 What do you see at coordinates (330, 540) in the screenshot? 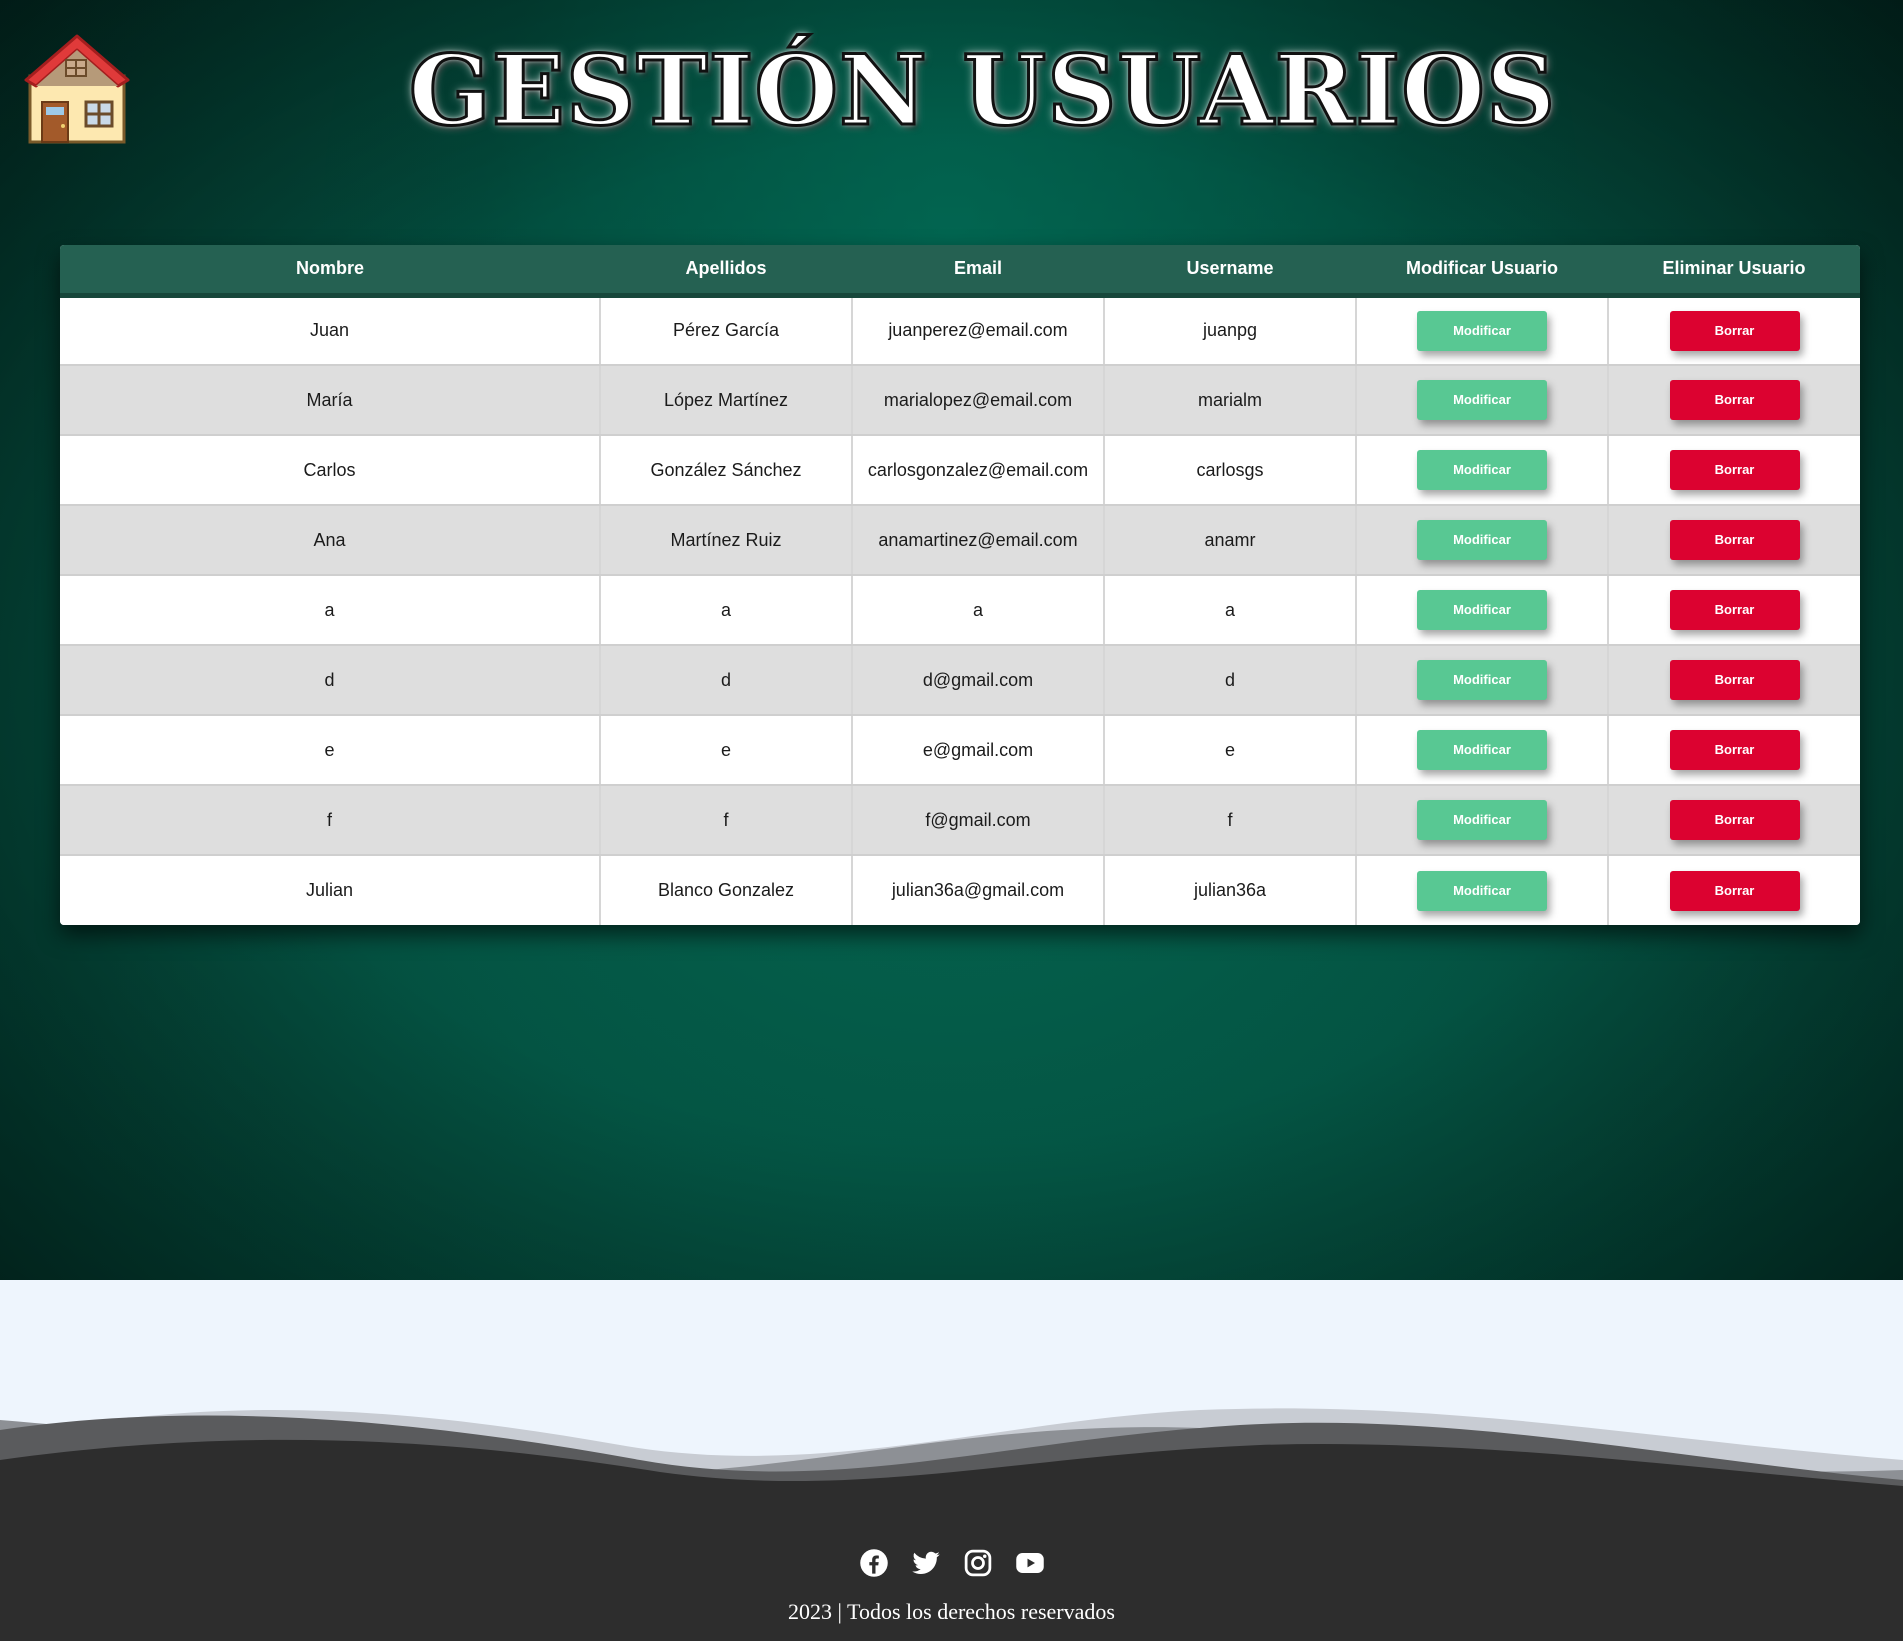
I see `cell-nombre: Ana` at bounding box center [330, 540].